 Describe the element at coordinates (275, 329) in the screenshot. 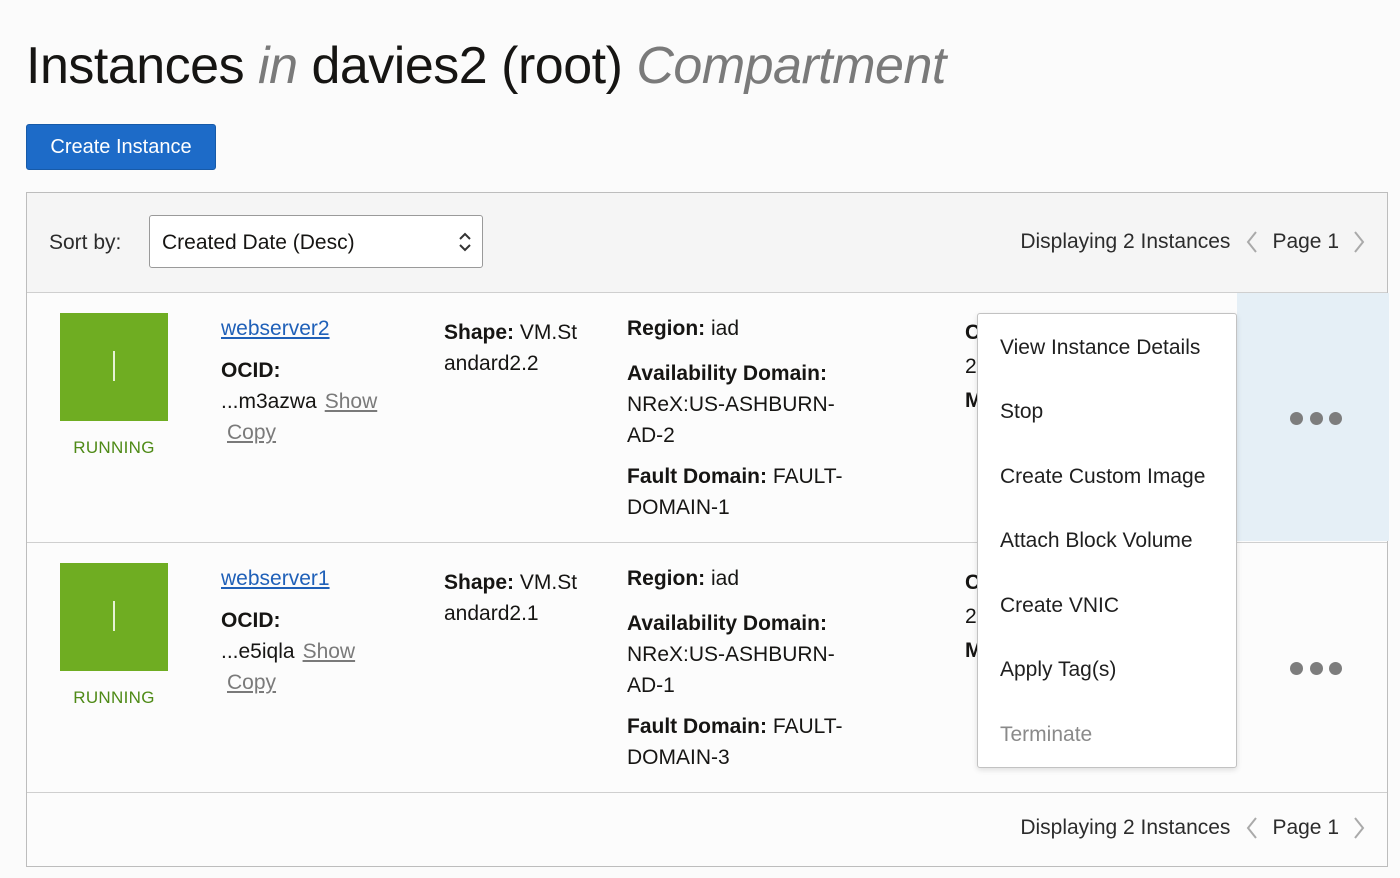

I see `instance-name-link: webserver2` at that location.